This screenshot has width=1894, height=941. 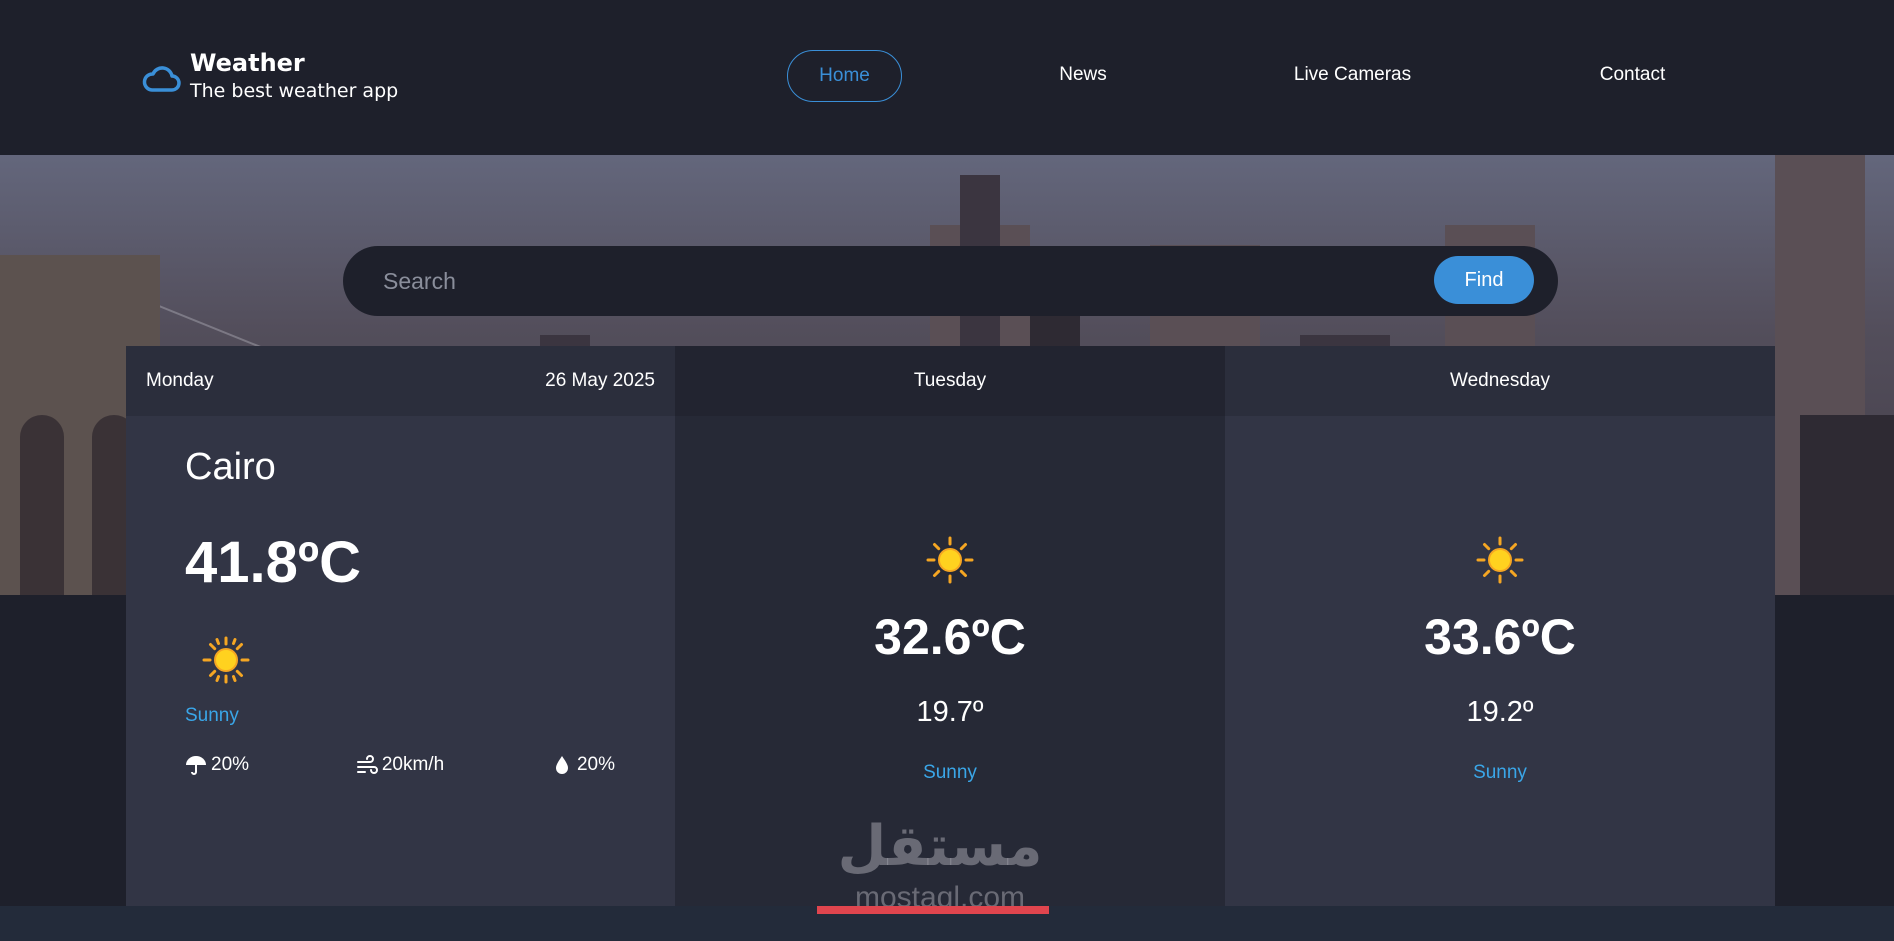 What do you see at coordinates (212, 715) in the screenshot?
I see `today-condition: Sunny` at bounding box center [212, 715].